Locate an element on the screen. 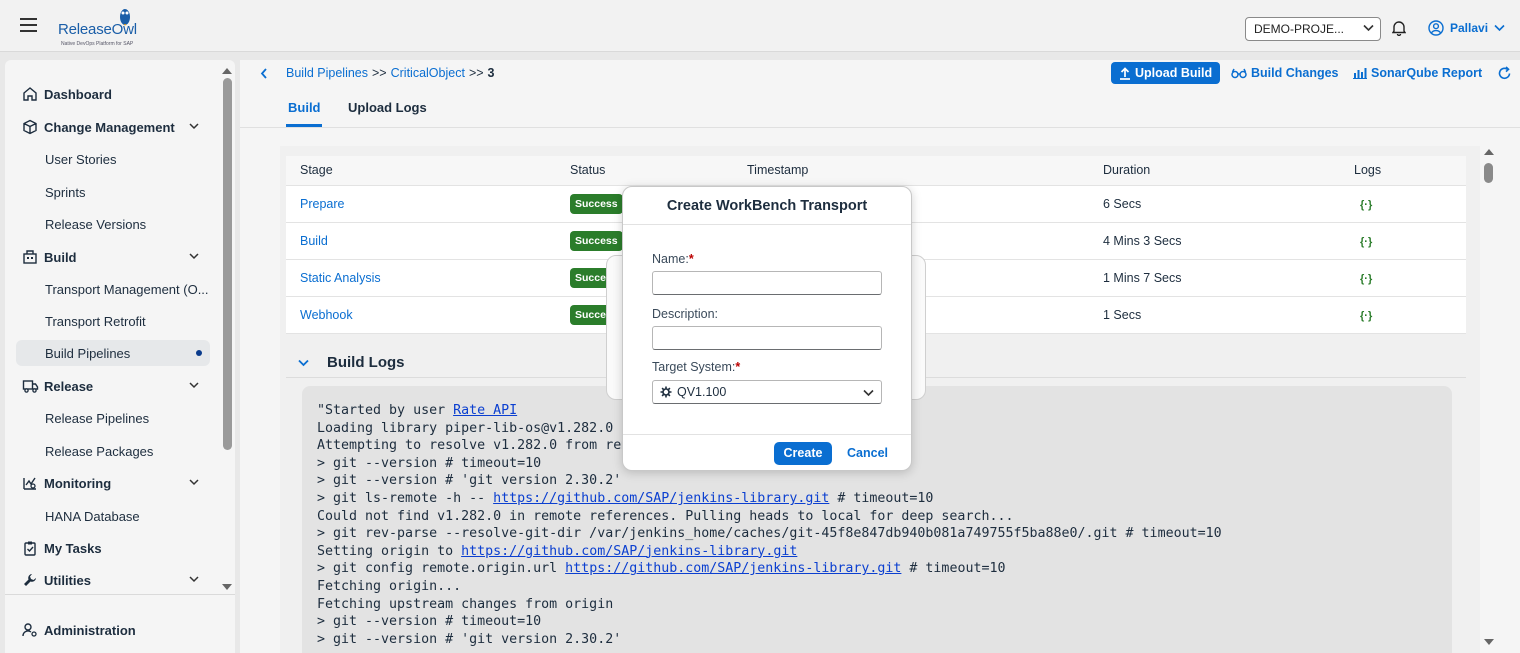  tab-bar: Build Upload Logs is located at coordinates (880, 109).